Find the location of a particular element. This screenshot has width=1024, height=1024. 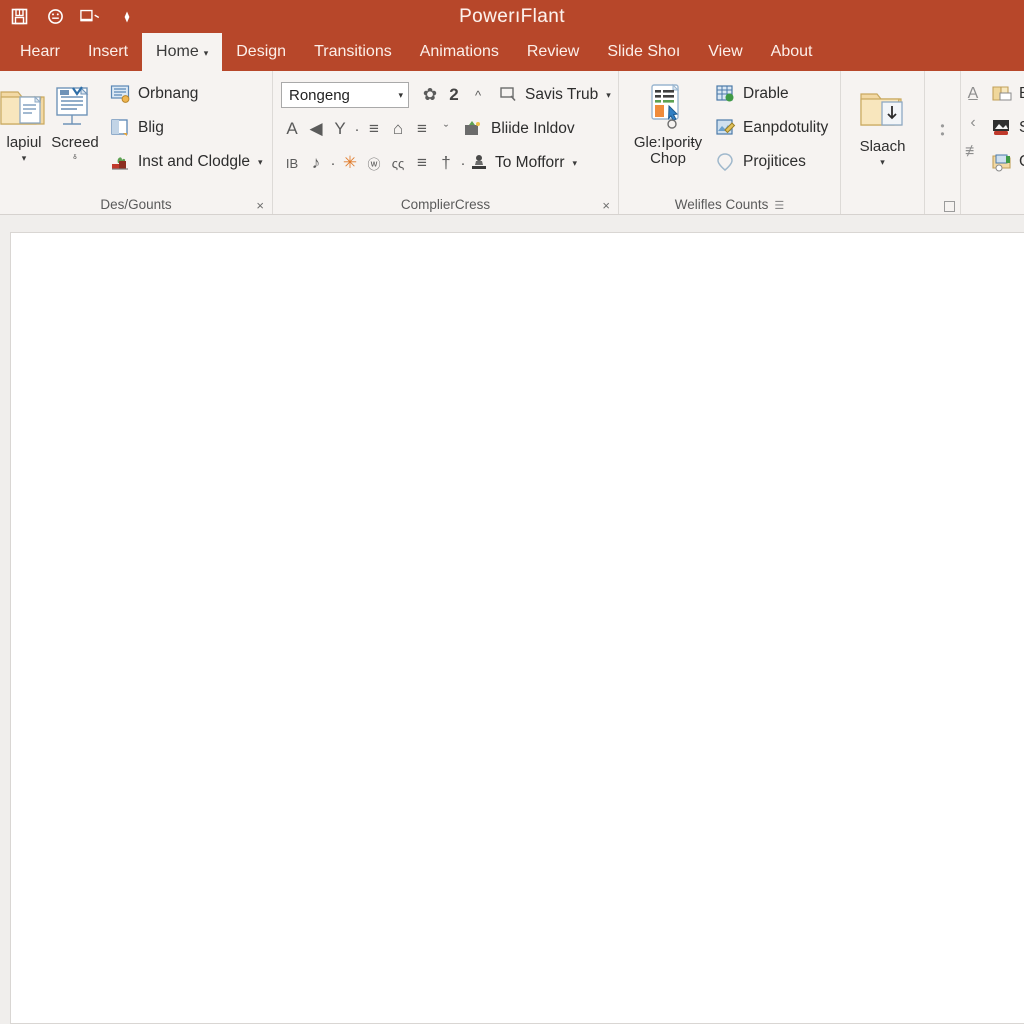

dagger-icon: † is located at coordinates (446, 163).